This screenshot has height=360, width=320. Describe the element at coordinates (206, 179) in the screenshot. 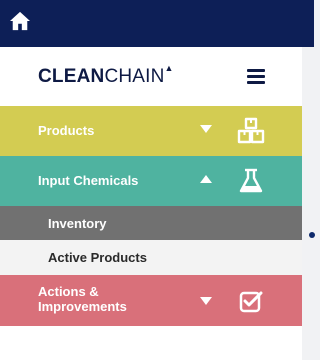

I see `chevron-up-icon` at that location.